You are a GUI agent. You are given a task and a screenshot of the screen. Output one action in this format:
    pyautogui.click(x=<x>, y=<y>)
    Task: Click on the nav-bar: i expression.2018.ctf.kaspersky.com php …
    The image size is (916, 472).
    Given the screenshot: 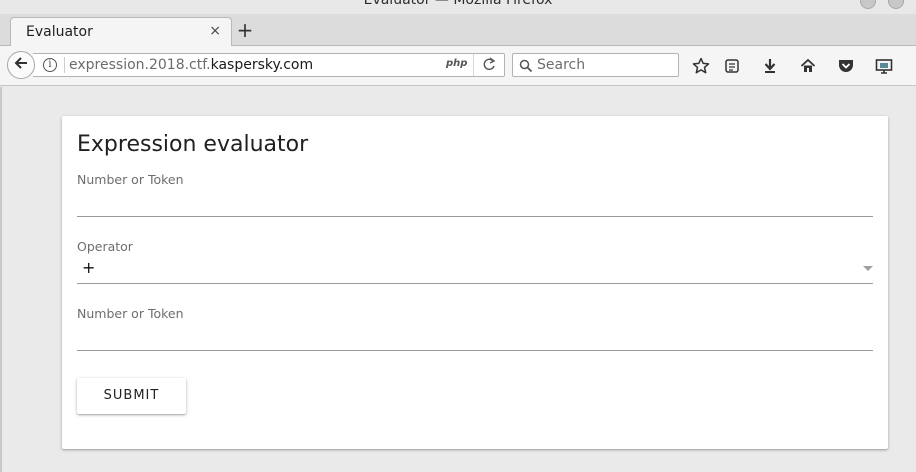 What is the action you would take?
    pyautogui.click(x=458, y=66)
    